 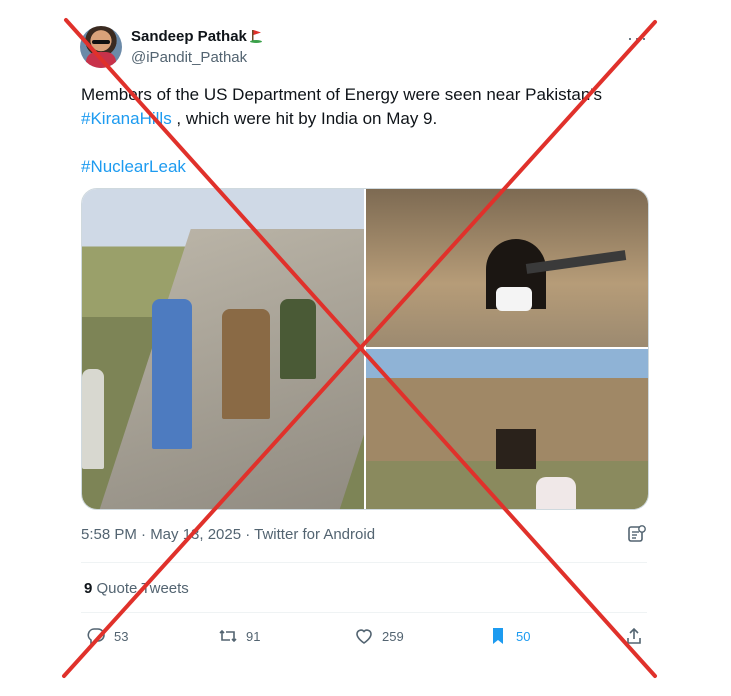 What do you see at coordinates (101, 47) in the screenshot?
I see `avatar` at bounding box center [101, 47].